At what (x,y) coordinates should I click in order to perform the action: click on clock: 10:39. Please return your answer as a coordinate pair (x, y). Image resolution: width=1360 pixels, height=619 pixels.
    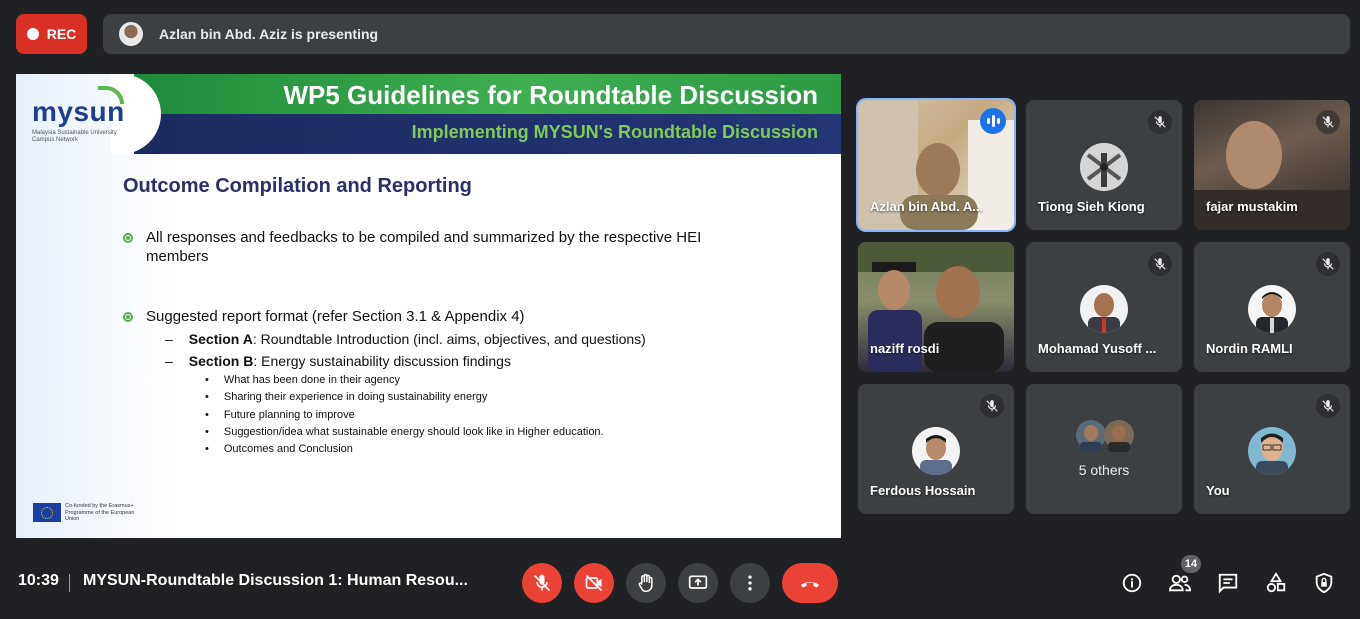
    Looking at the image, I should click on (38, 580).